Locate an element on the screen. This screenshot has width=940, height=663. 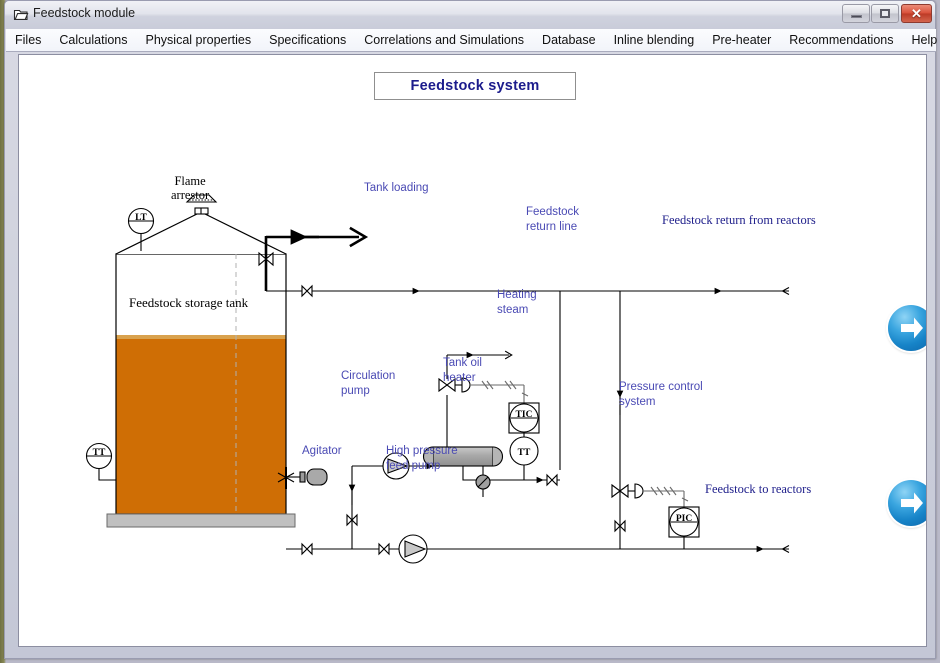
label-tank-loading: Tank loading is located at coordinates (396, 188).